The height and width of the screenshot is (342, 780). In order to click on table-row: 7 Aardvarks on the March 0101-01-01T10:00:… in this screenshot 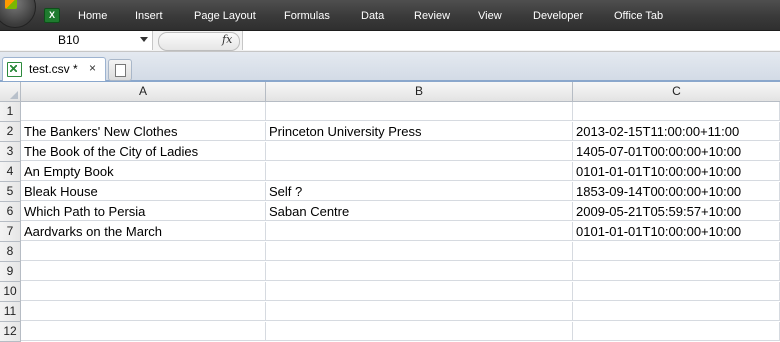, I will do `click(390, 232)`.